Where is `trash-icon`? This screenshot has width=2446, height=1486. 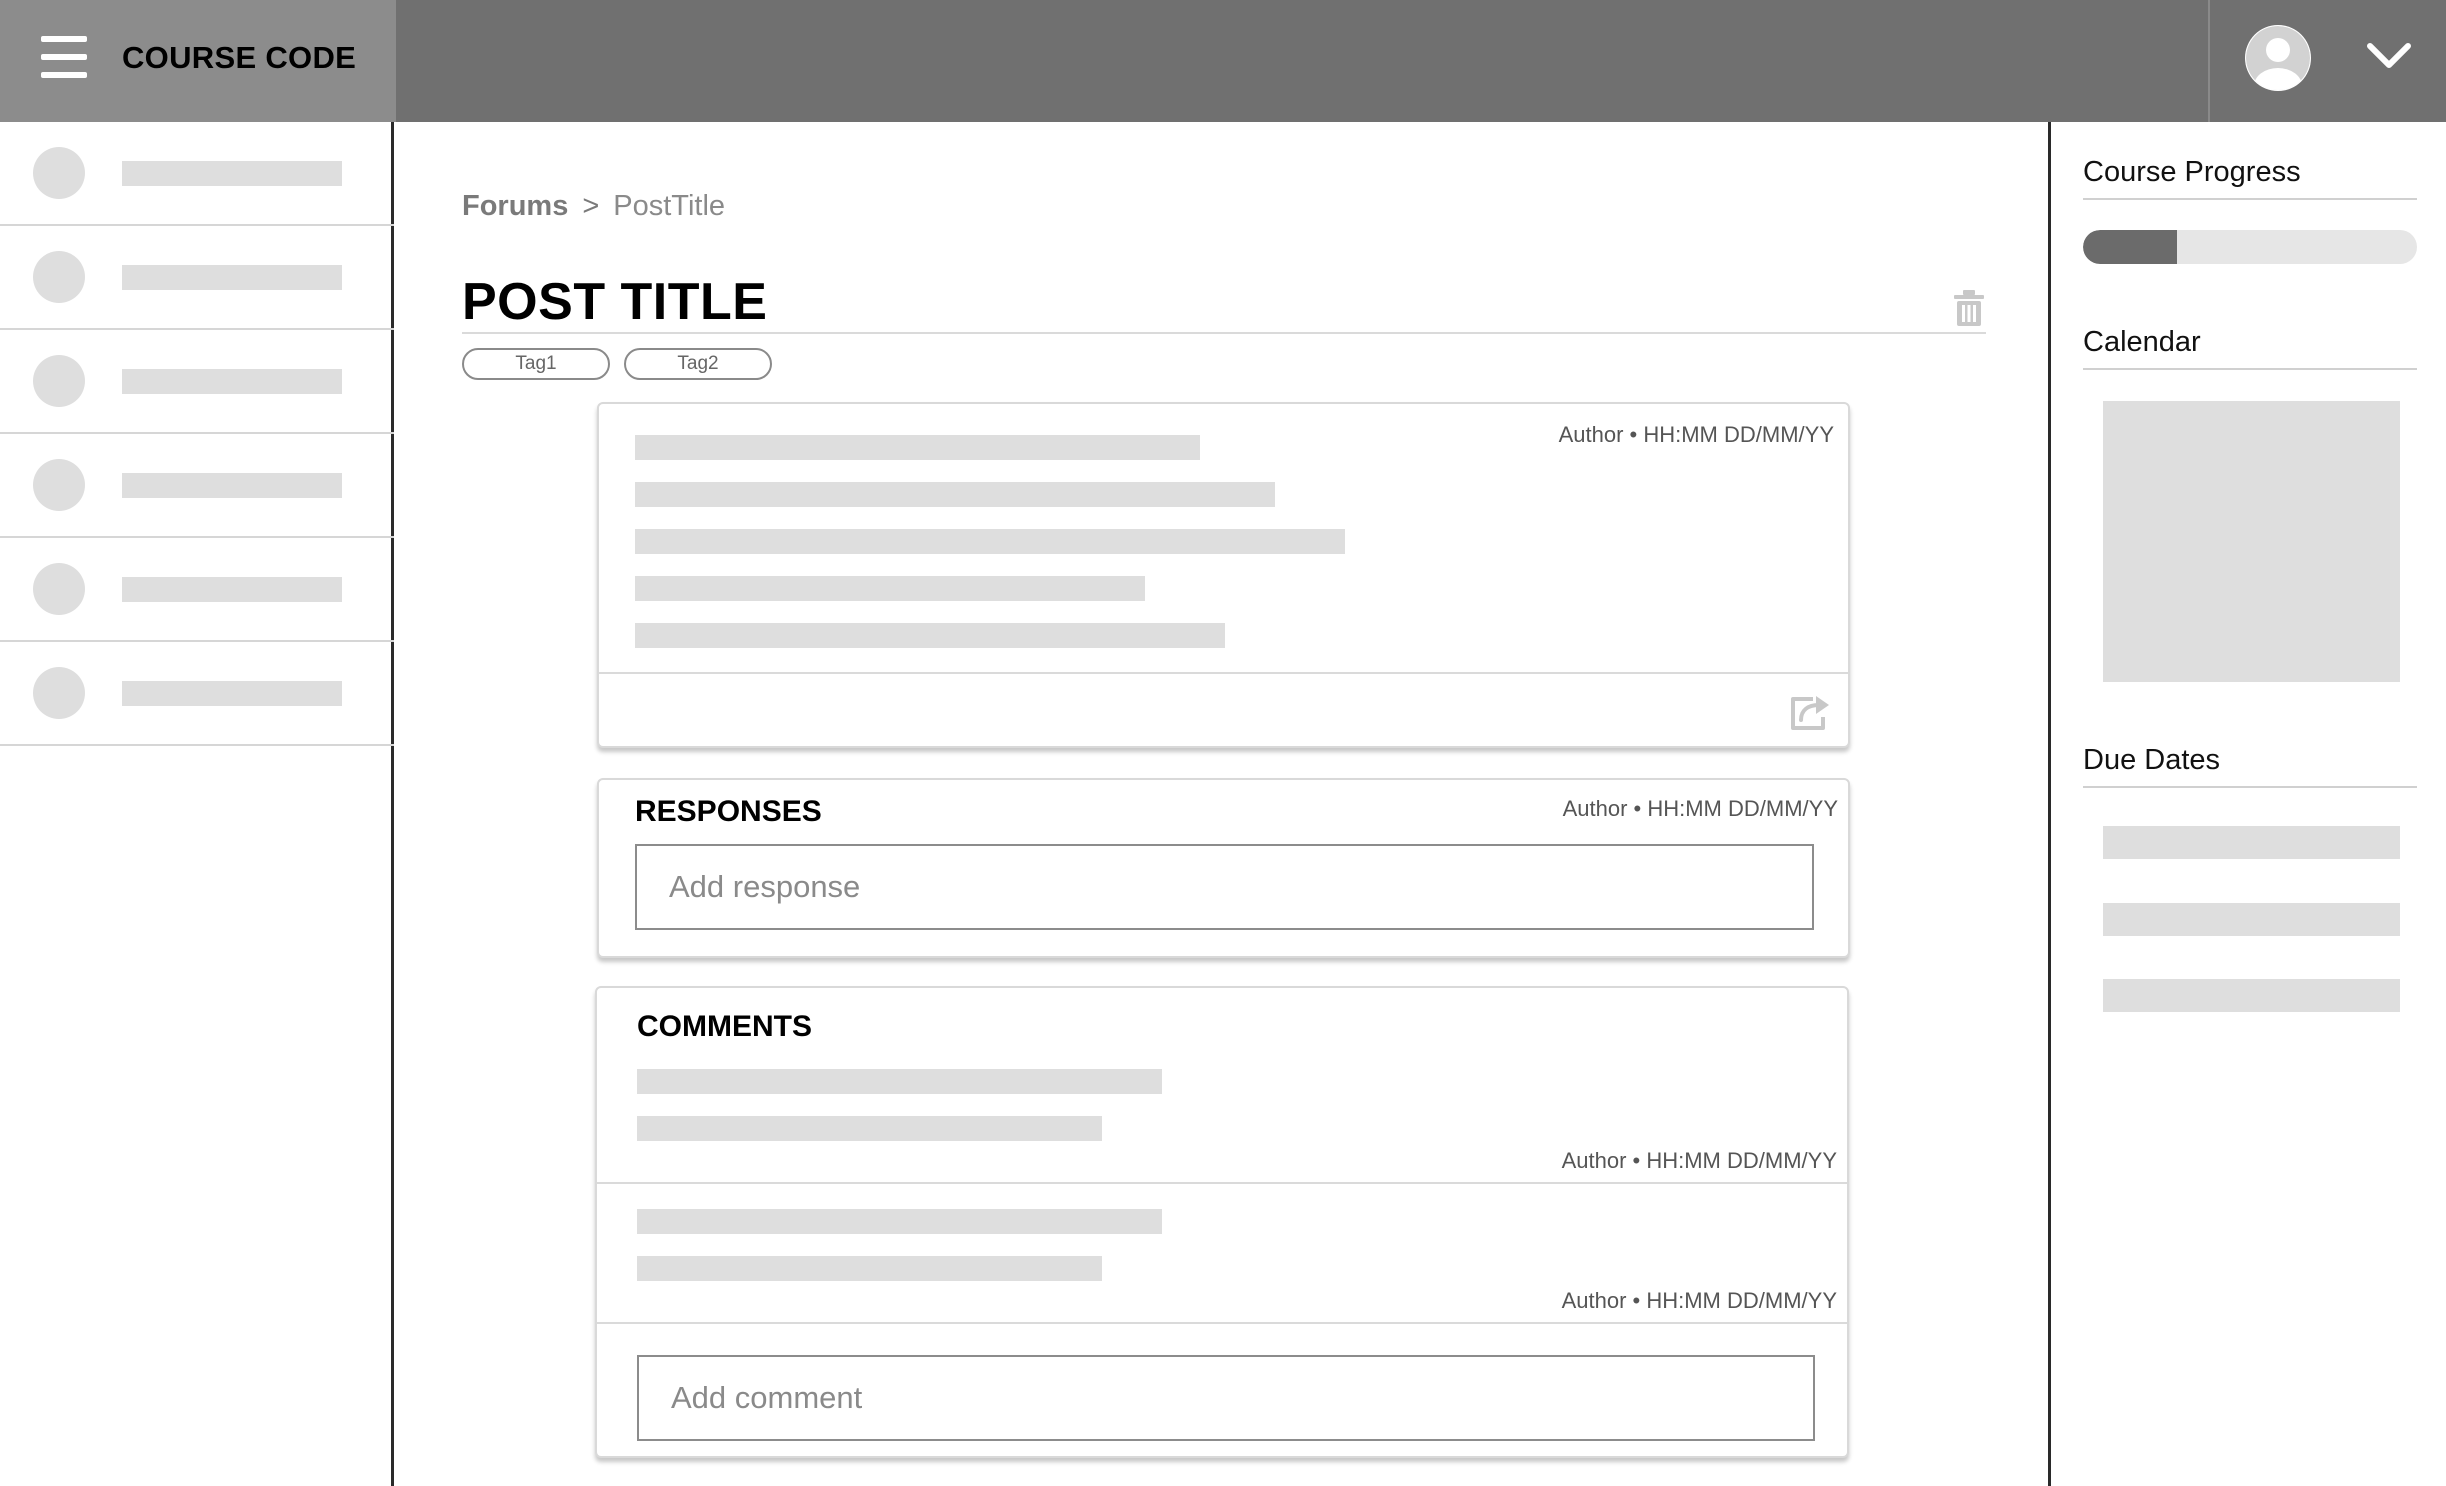
trash-icon is located at coordinates (1969, 308).